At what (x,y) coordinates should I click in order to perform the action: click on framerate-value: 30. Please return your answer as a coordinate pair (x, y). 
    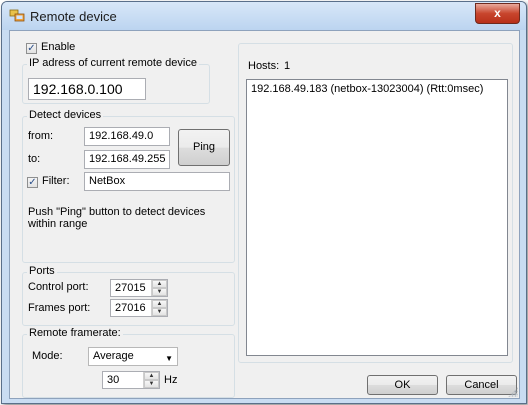
    Looking at the image, I should click on (113, 380).